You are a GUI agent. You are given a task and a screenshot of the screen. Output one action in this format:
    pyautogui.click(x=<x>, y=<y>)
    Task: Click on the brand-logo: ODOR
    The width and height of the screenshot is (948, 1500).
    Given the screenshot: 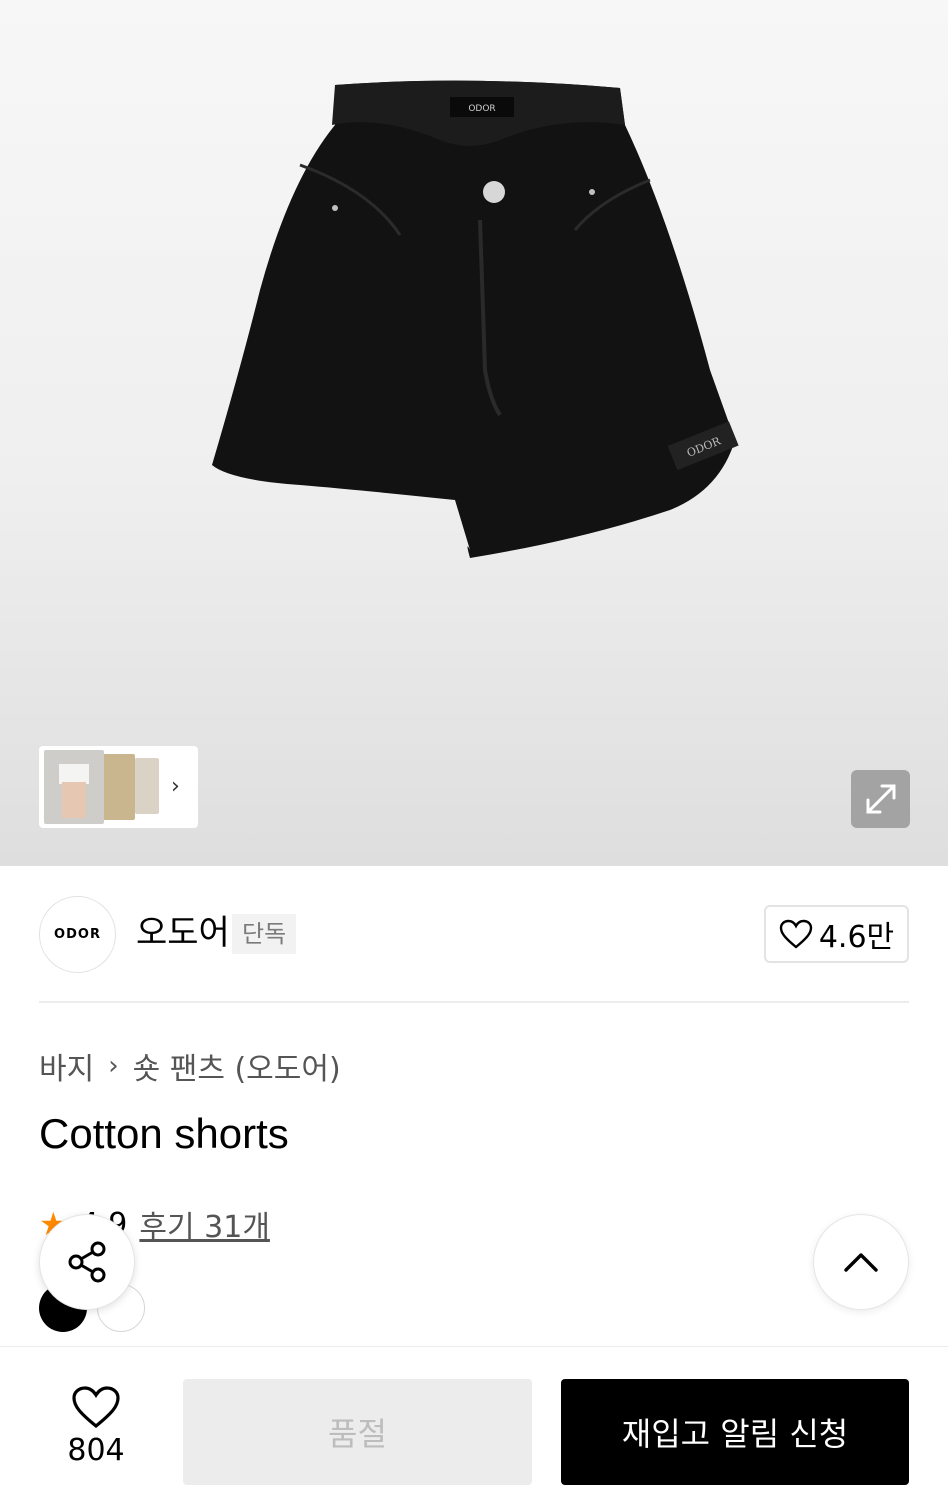 What is the action you would take?
    pyautogui.click(x=77, y=934)
    